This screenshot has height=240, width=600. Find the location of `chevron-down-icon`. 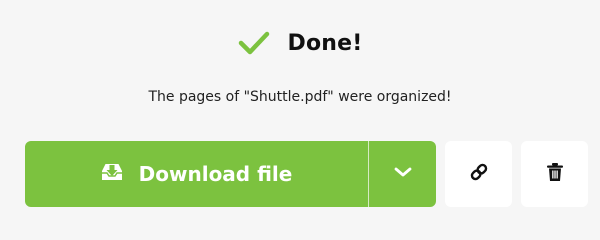

chevron-down-icon is located at coordinates (403, 174).